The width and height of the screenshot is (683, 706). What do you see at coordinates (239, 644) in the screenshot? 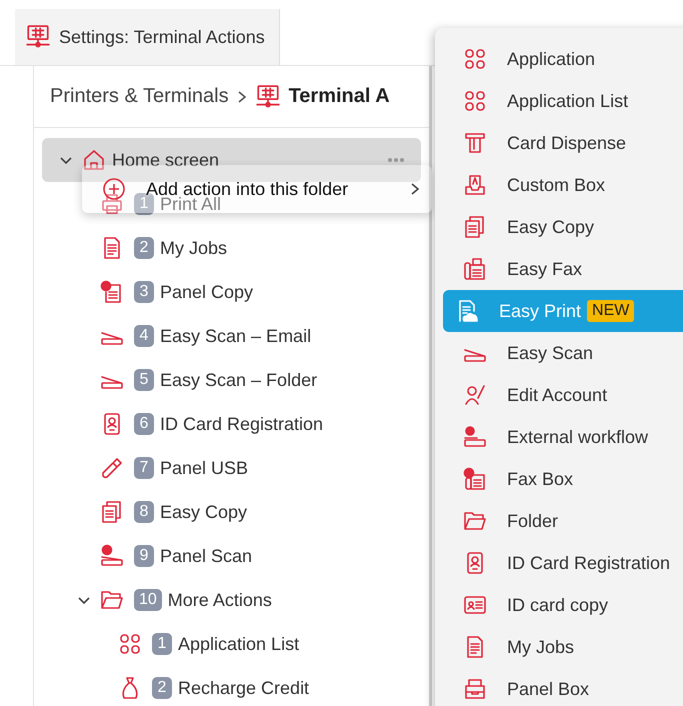
I see `tree-item-label: Application List` at bounding box center [239, 644].